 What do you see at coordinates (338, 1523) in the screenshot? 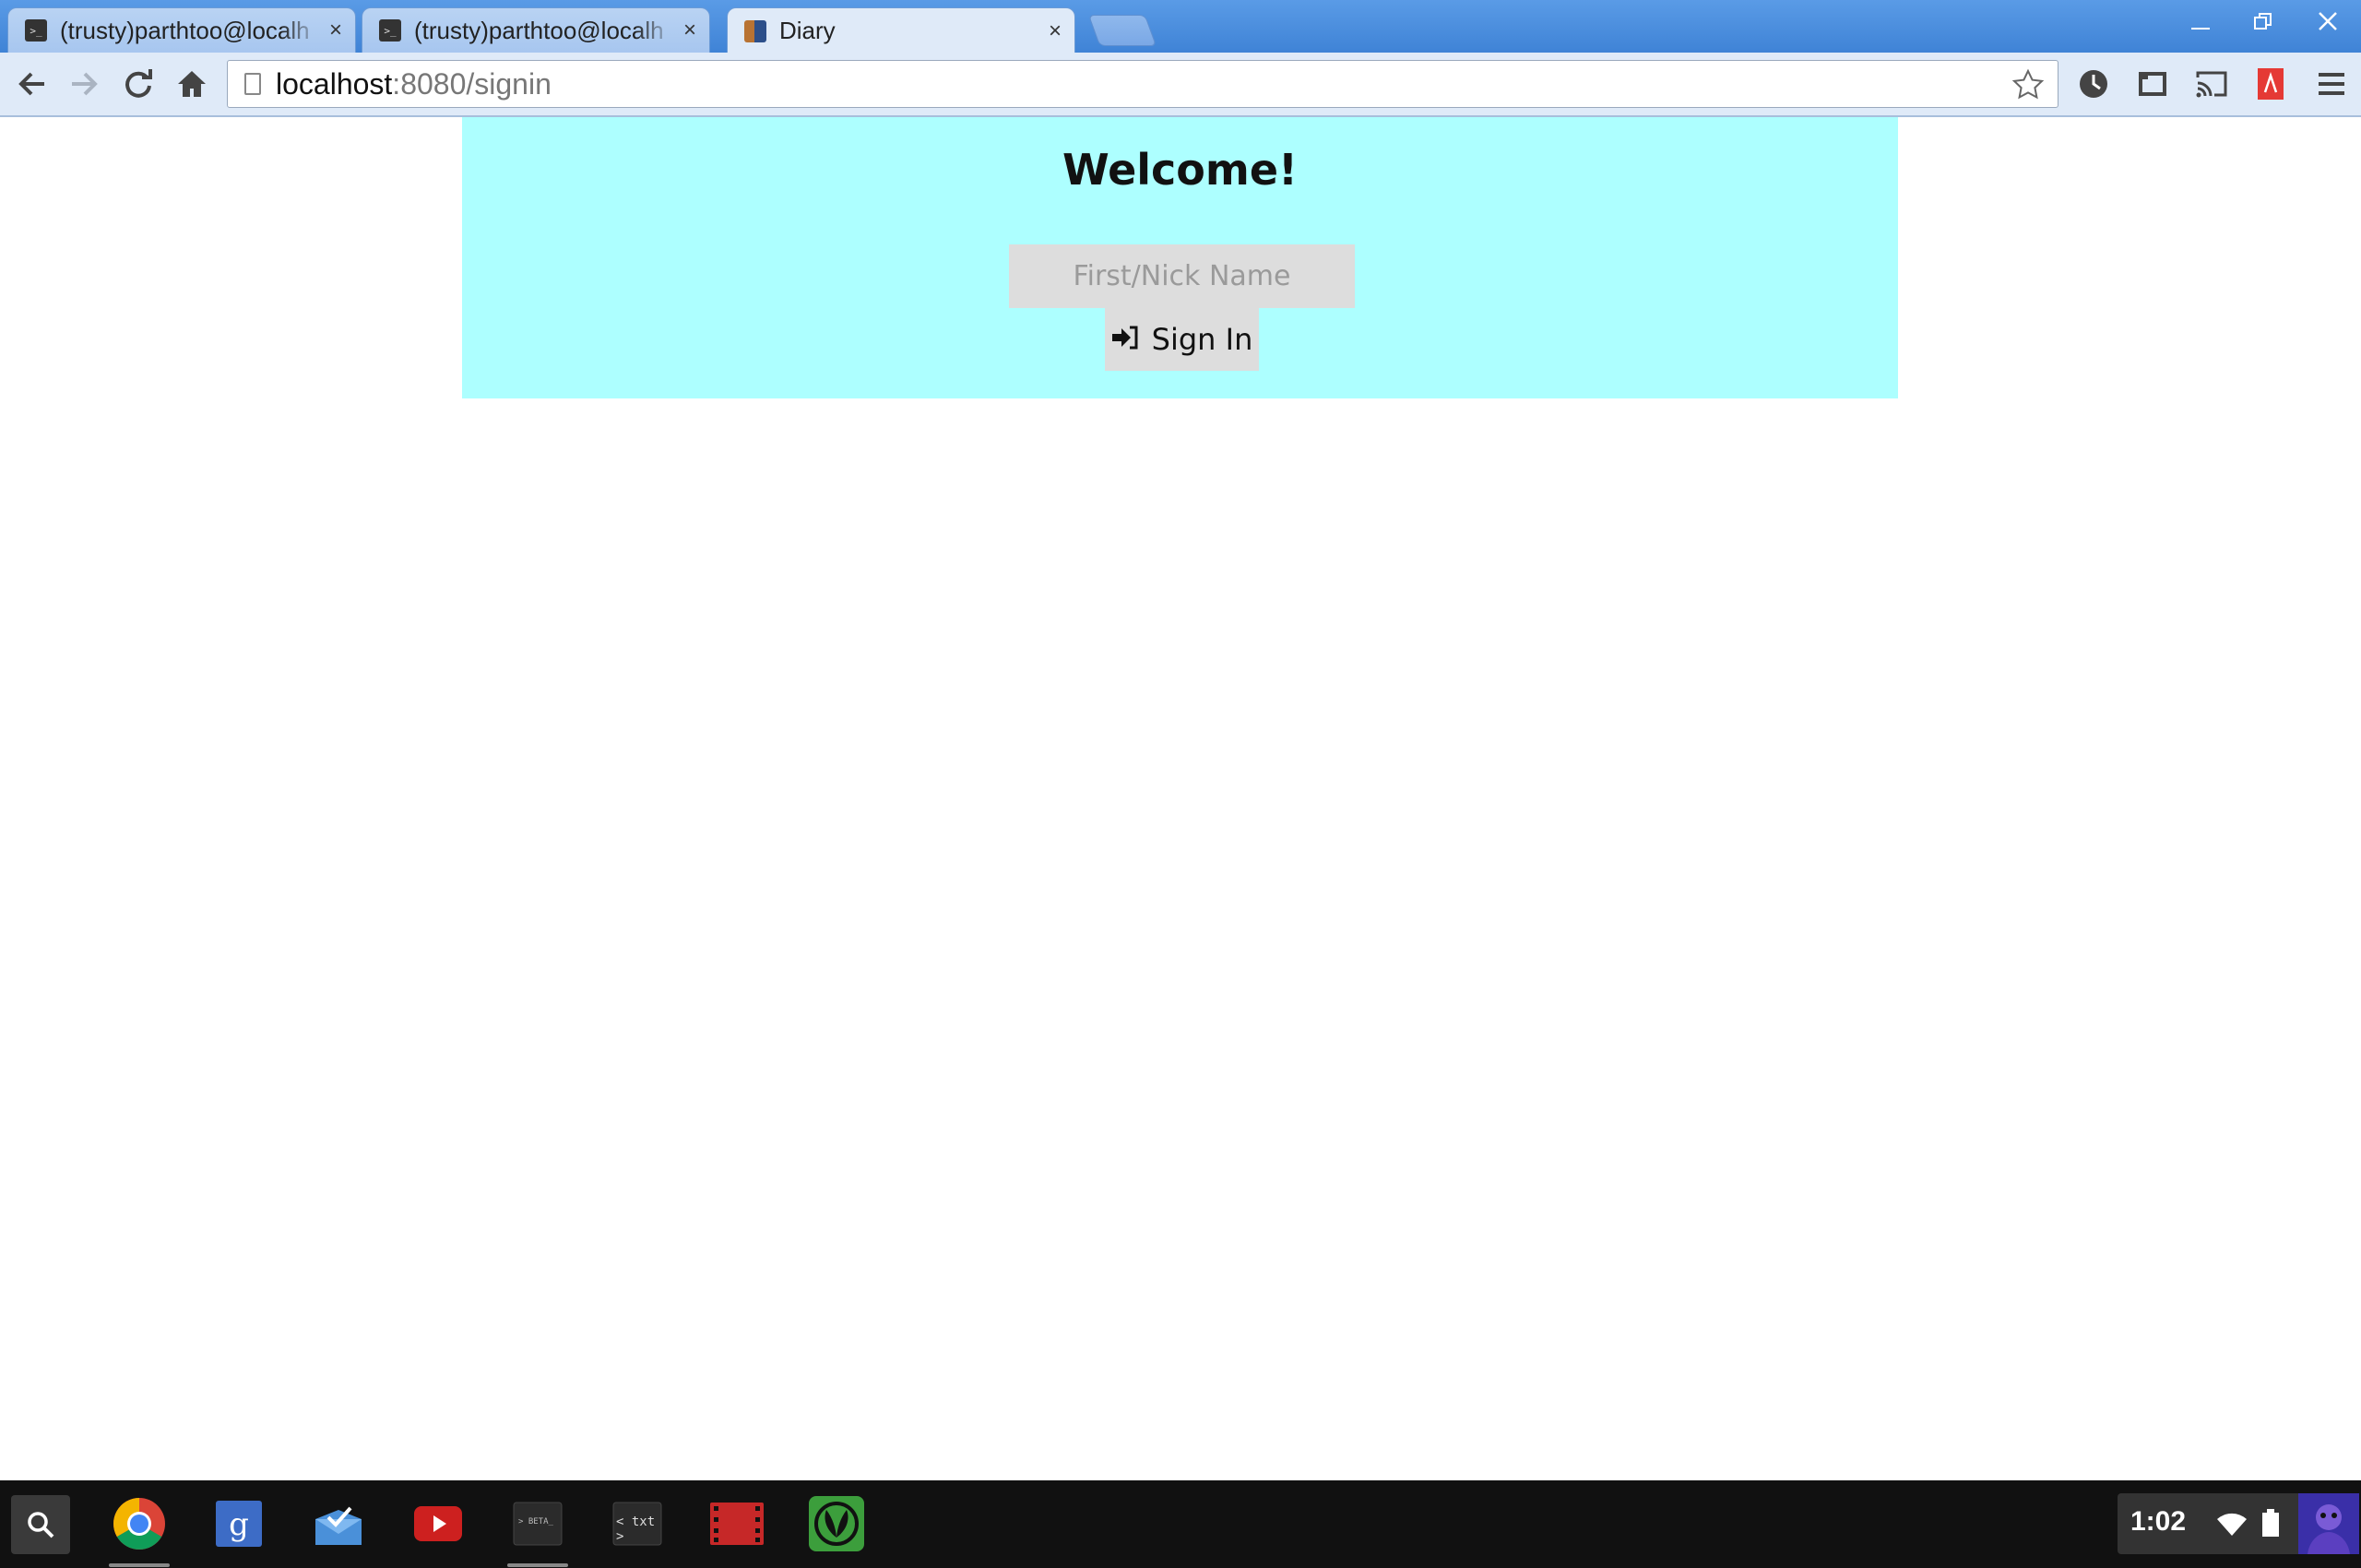
I see `inbox-icon` at bounding box center [338, 1523].